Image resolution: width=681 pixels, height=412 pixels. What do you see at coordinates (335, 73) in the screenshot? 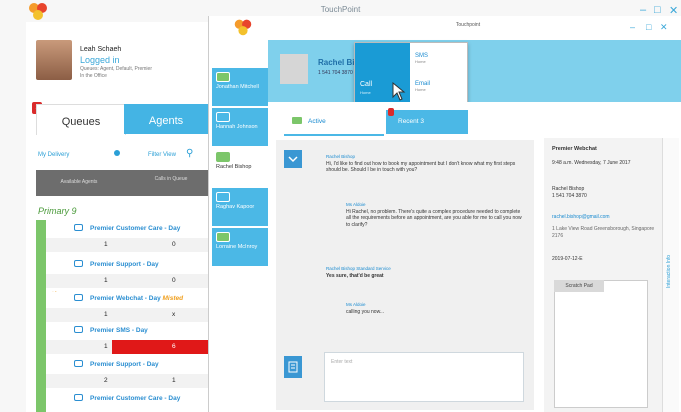
I see `contact-phone: 1 541 704 3870` at bounding box center [335, 73].